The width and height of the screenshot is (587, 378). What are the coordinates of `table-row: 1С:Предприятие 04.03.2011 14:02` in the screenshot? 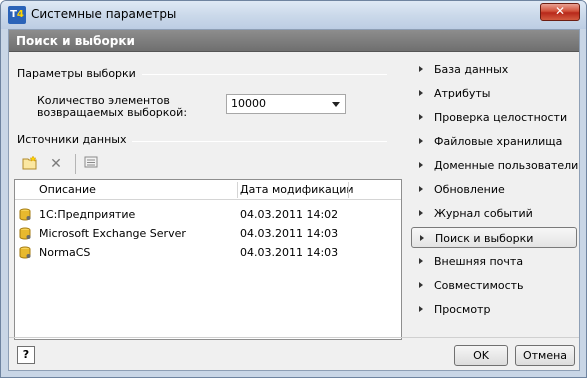 It's located at (208, 215).